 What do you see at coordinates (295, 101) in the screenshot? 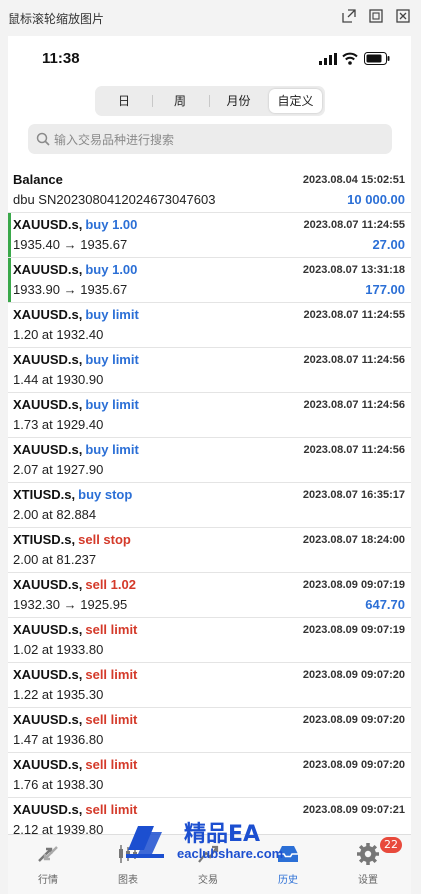
I see `tab-custom: 自定义` at bounding box center [295, 101].